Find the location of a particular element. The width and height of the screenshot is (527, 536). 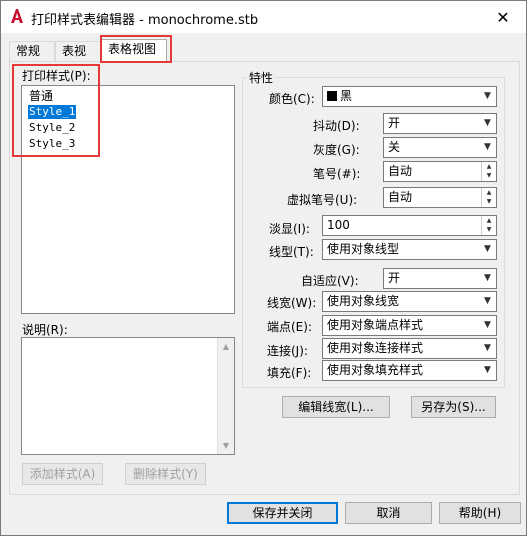

scroll-down-arrow-icon: ▼ is located at coordinates (226, 445).